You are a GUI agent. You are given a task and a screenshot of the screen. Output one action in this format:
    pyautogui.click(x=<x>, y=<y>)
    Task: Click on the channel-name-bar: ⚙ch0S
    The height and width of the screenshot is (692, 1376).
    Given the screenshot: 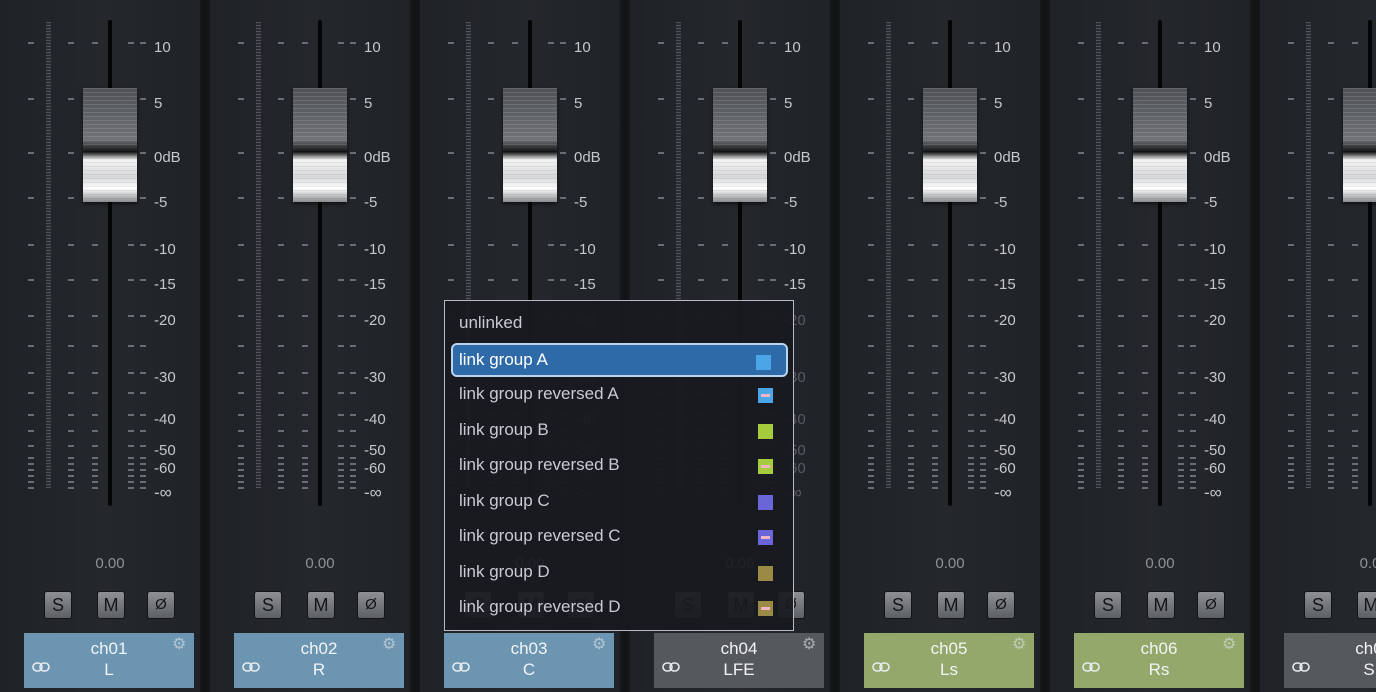 What is the action you would take?
    pyautogui.click(x=1330, y=660)
    